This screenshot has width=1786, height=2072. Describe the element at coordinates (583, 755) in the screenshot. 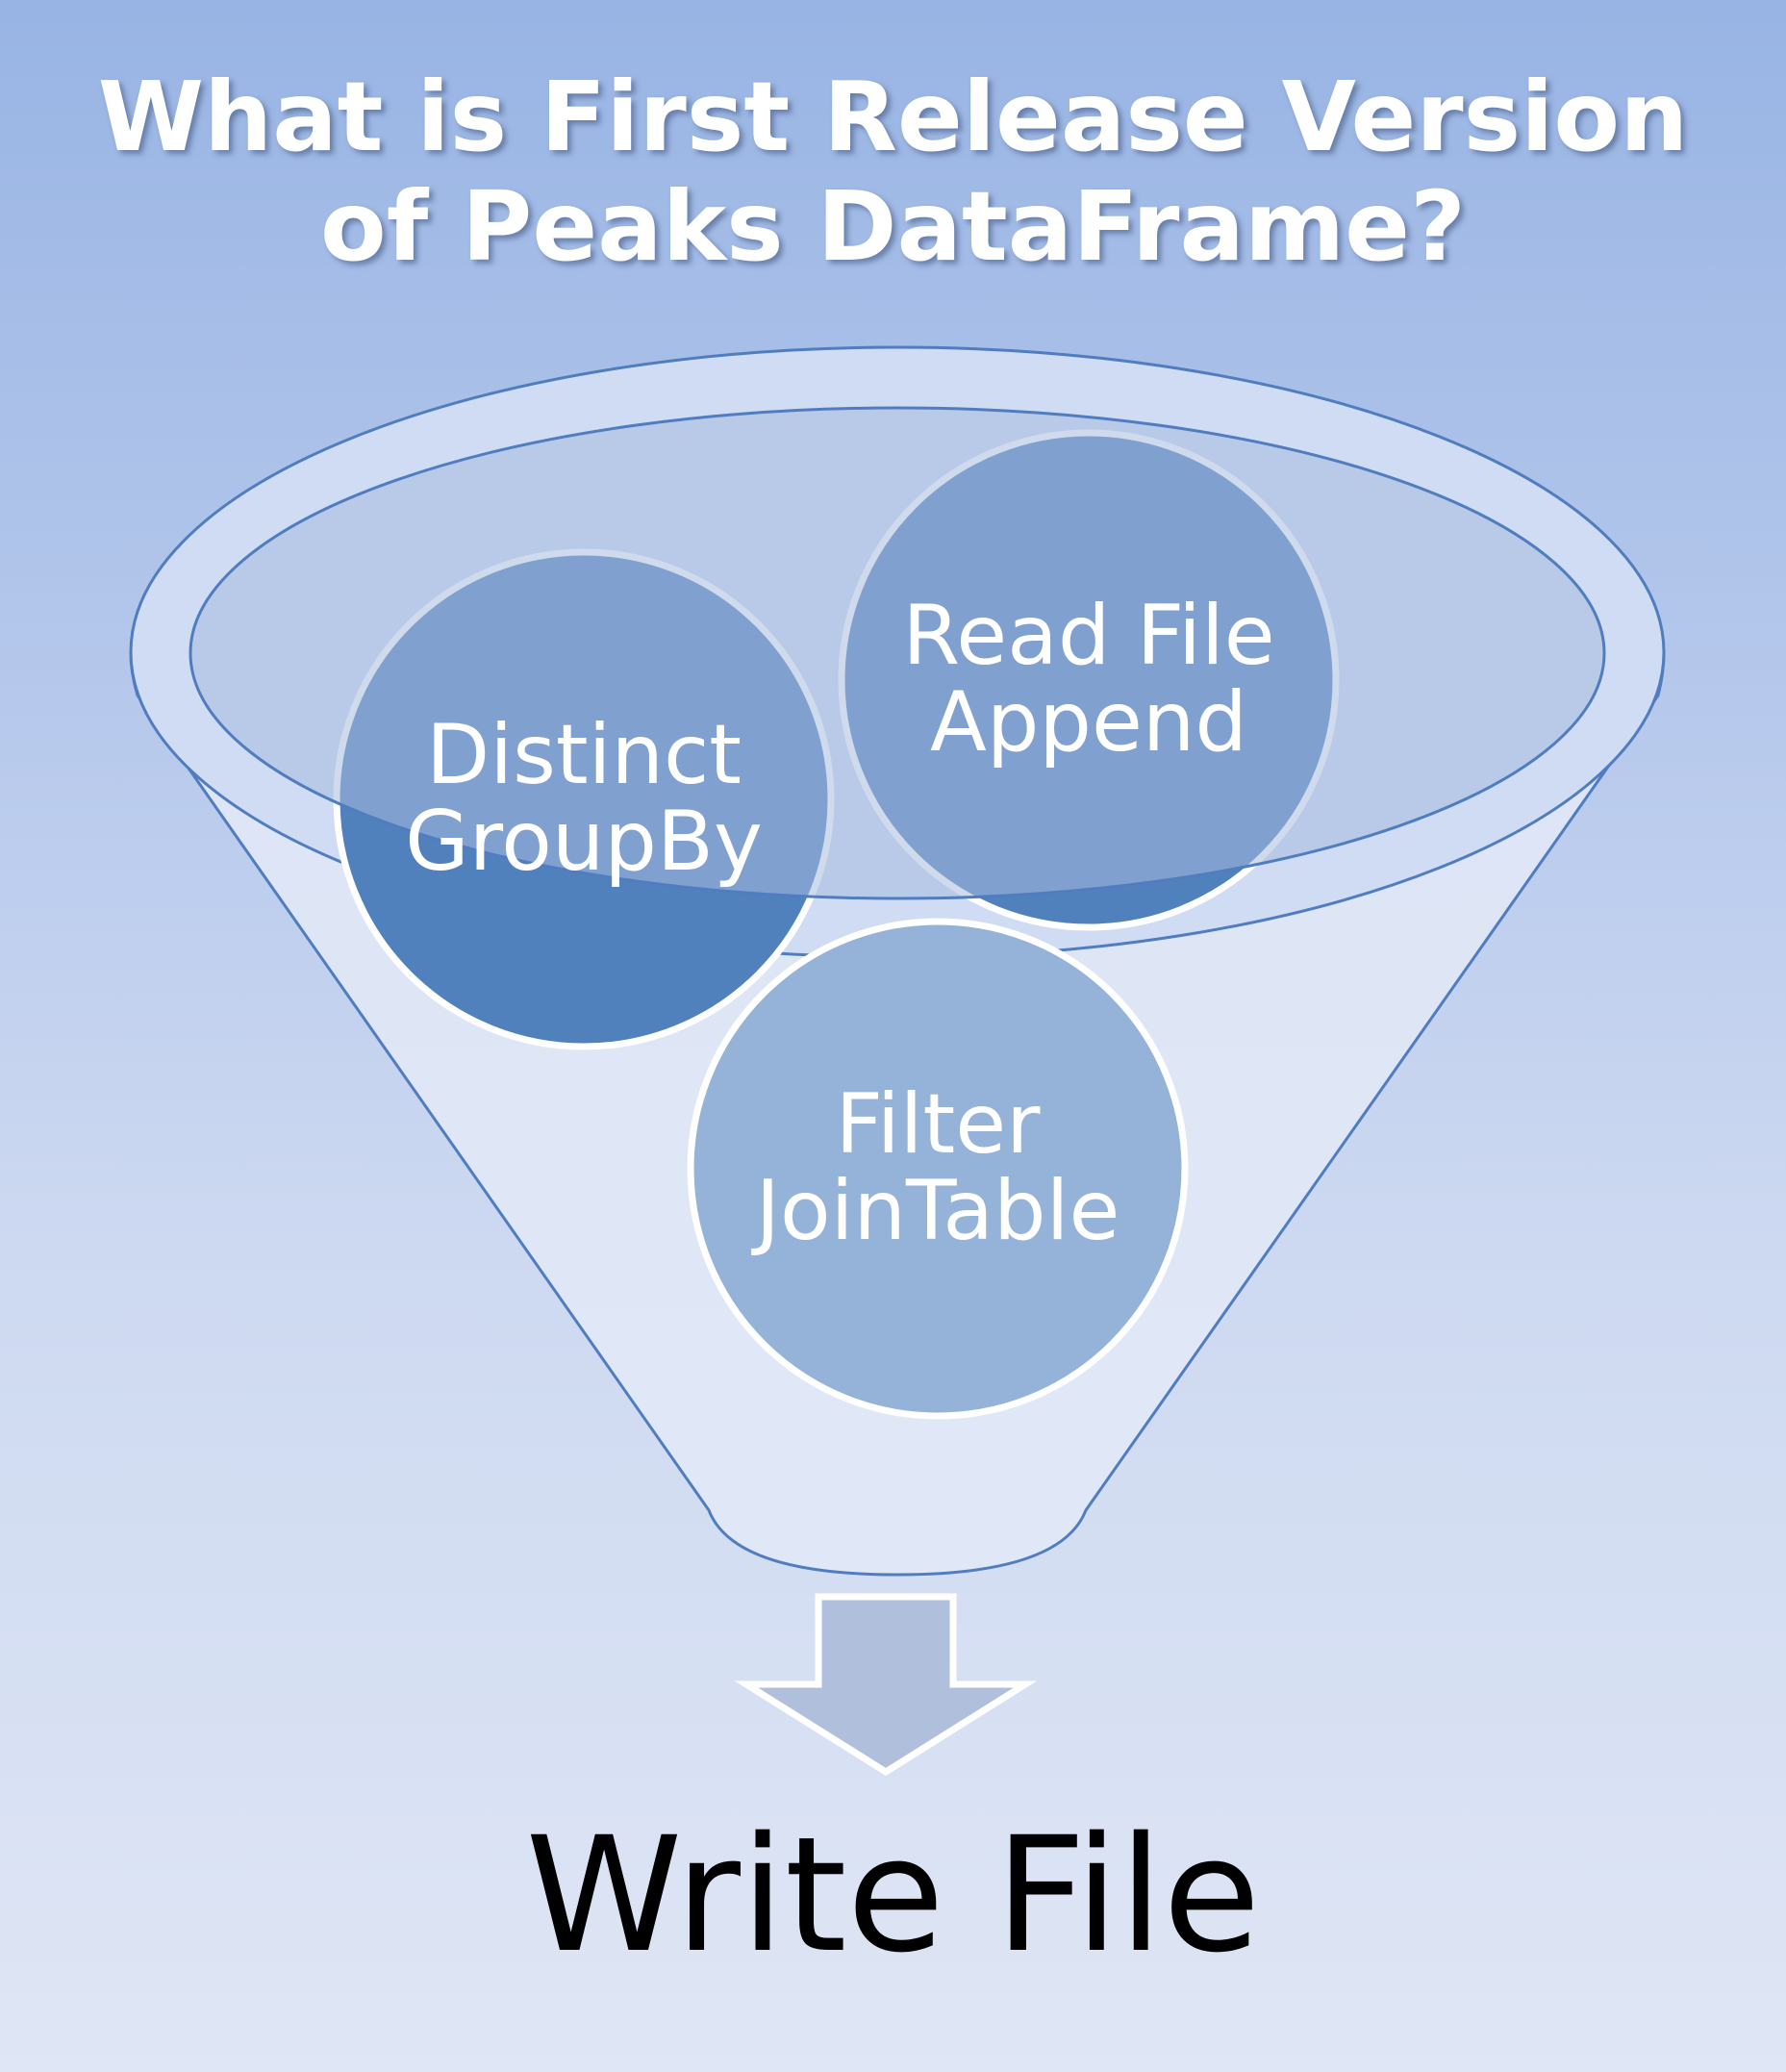

I see `circle-label-line: Distinct` at that location.